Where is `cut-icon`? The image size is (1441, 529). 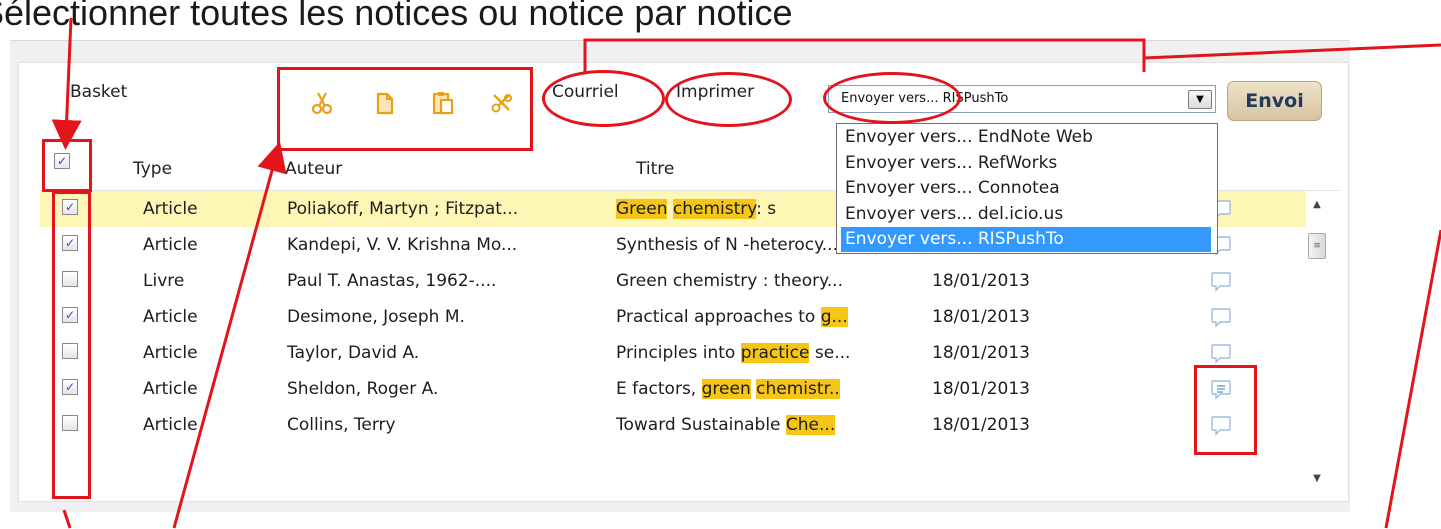 cut-icon is located at coordinates (322, 103).